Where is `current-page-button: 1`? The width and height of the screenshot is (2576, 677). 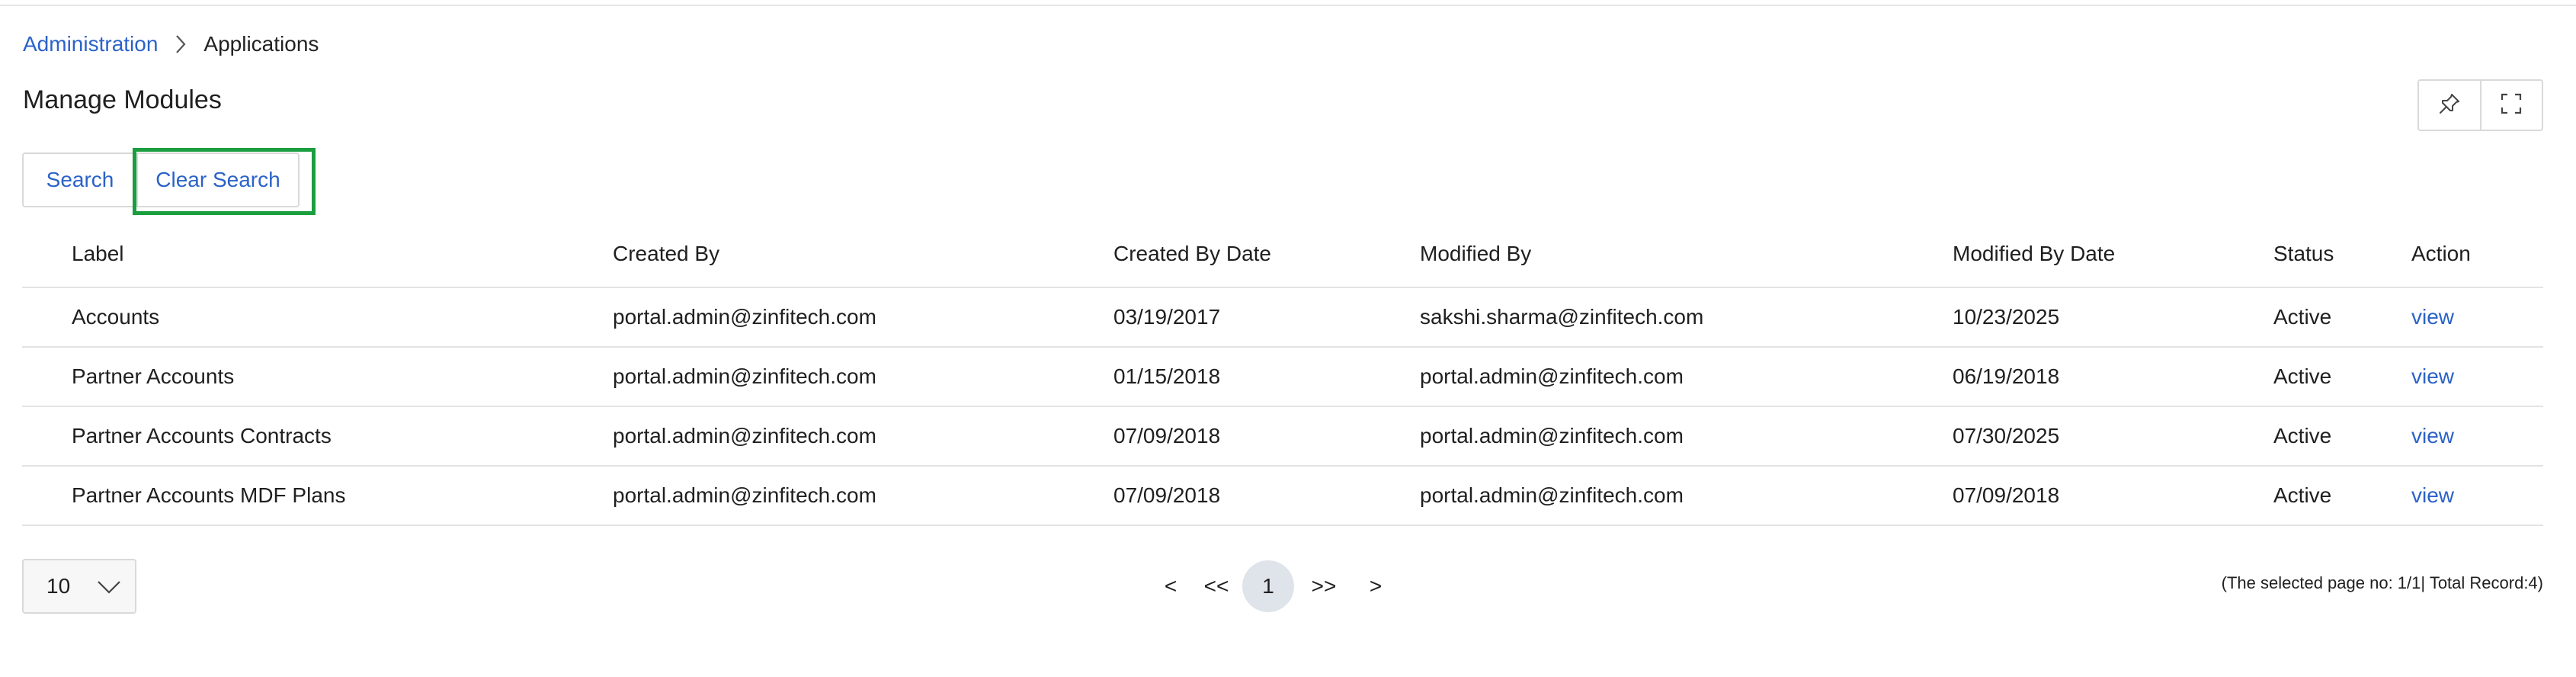 current-page-button: 1 is located at coordinates (1268, 586).